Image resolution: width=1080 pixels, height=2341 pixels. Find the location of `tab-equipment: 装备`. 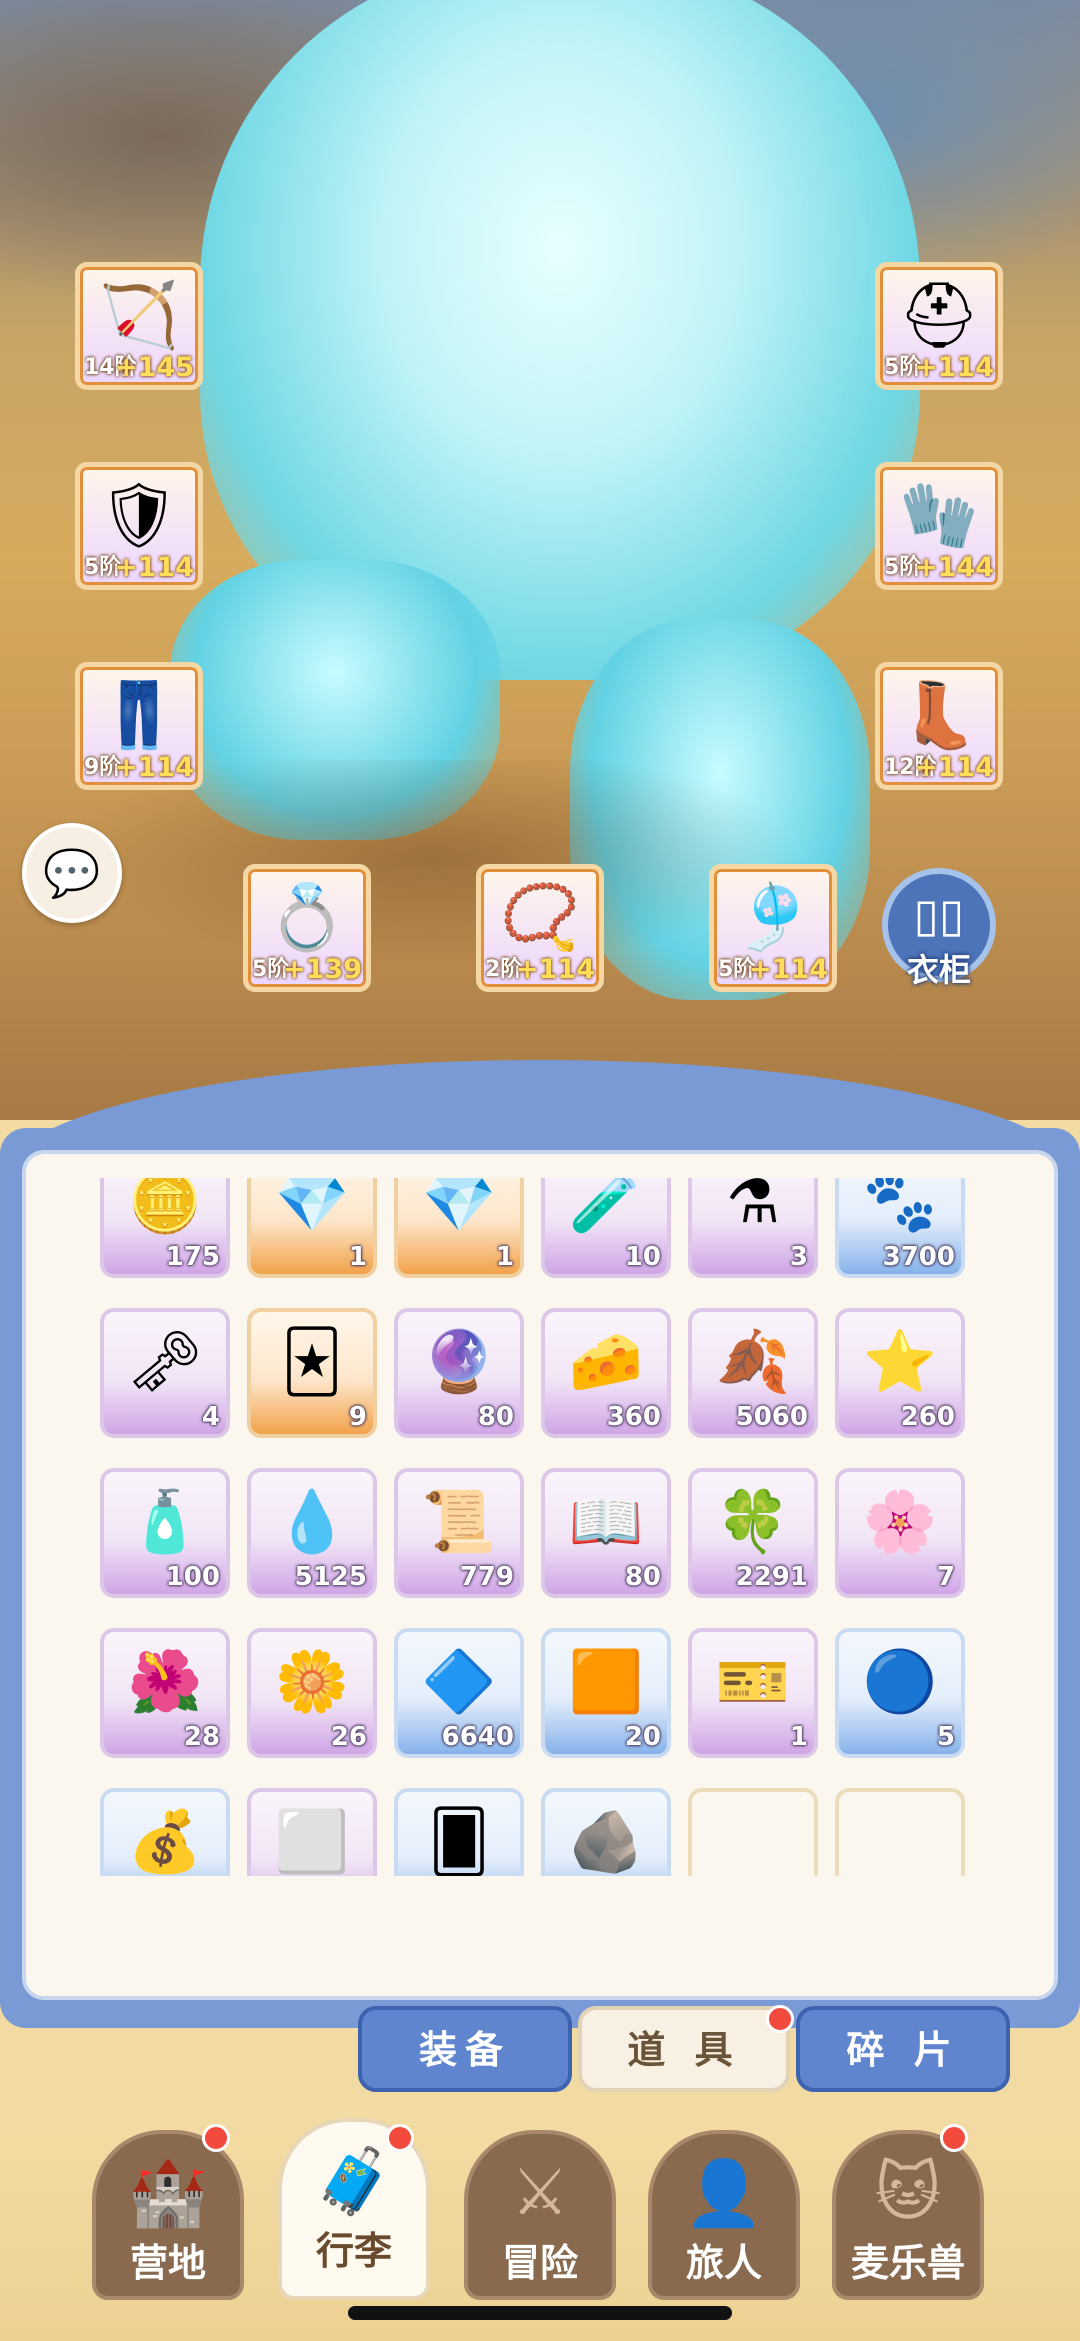

tab-equipment: 装备 is located at coordinates (465, 2049).